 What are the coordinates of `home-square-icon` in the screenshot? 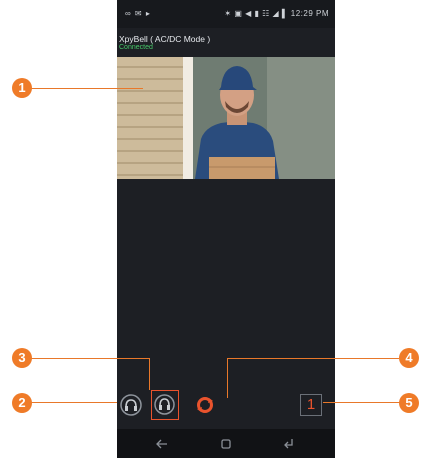 It's located at (226, 444).